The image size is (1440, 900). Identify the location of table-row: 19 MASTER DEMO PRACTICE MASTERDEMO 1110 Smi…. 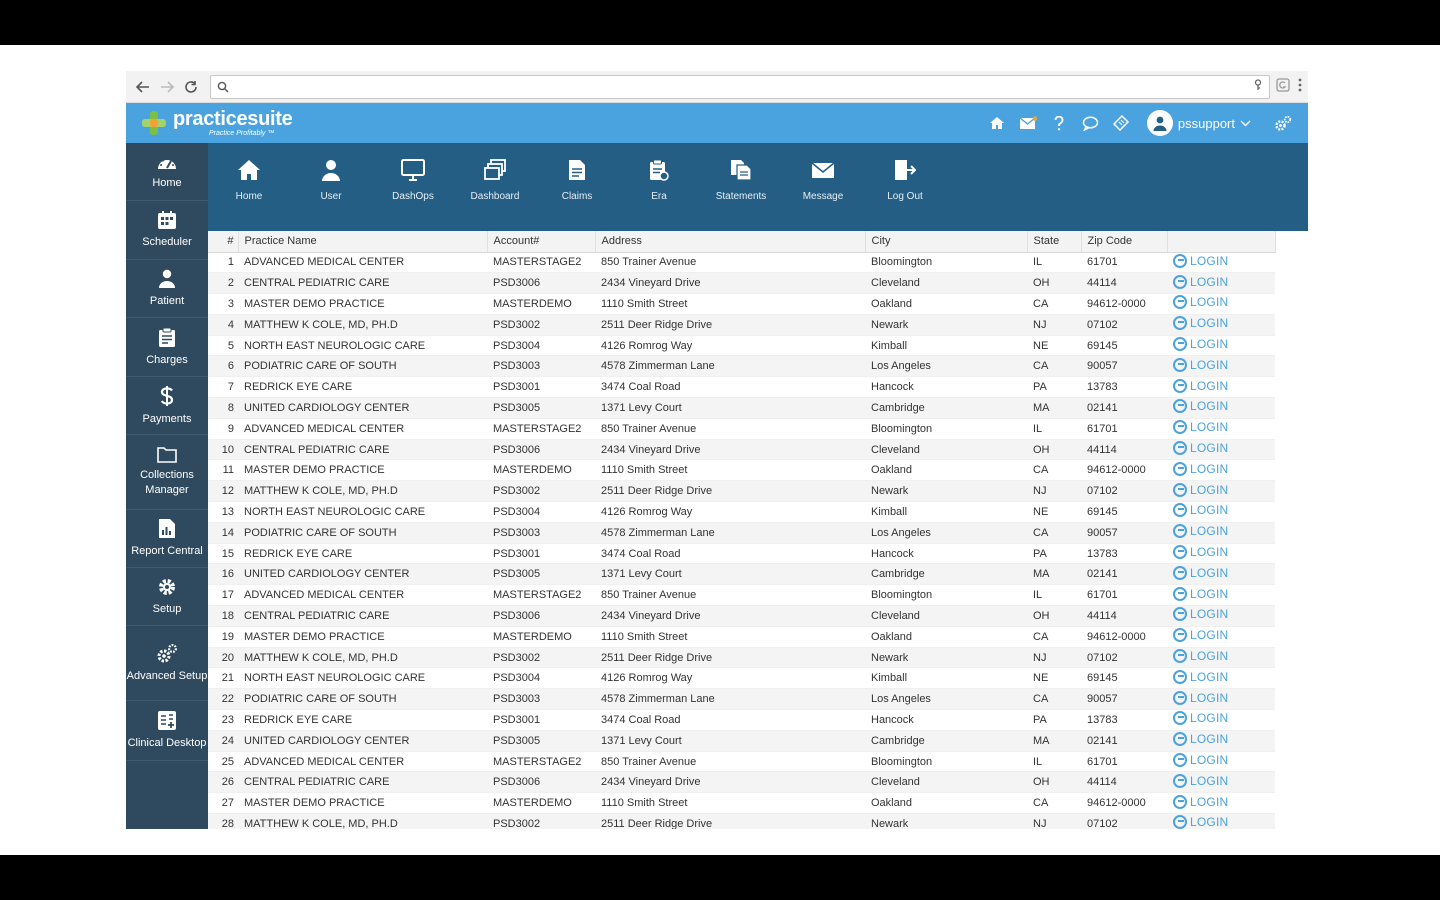
(741, 637).